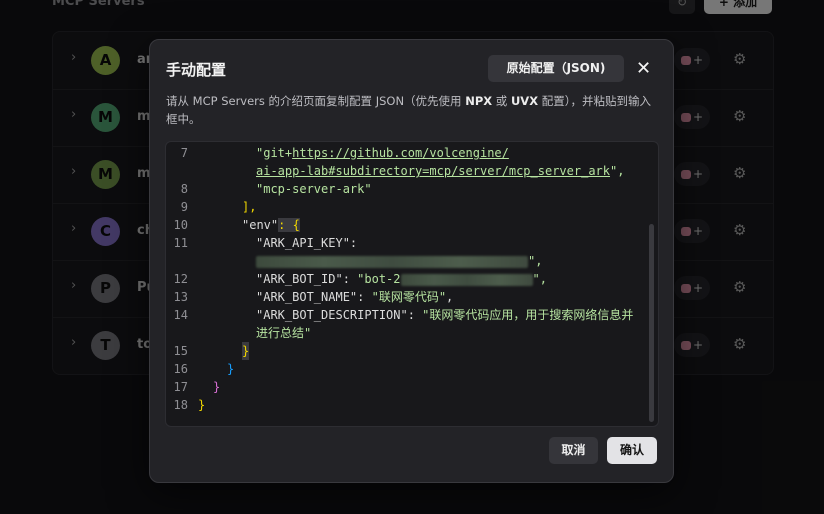 The image size is (824, 514). Describe the element at coordinates (632, 450) in the screenshot. I see `confirm-button: 确认` at that location.